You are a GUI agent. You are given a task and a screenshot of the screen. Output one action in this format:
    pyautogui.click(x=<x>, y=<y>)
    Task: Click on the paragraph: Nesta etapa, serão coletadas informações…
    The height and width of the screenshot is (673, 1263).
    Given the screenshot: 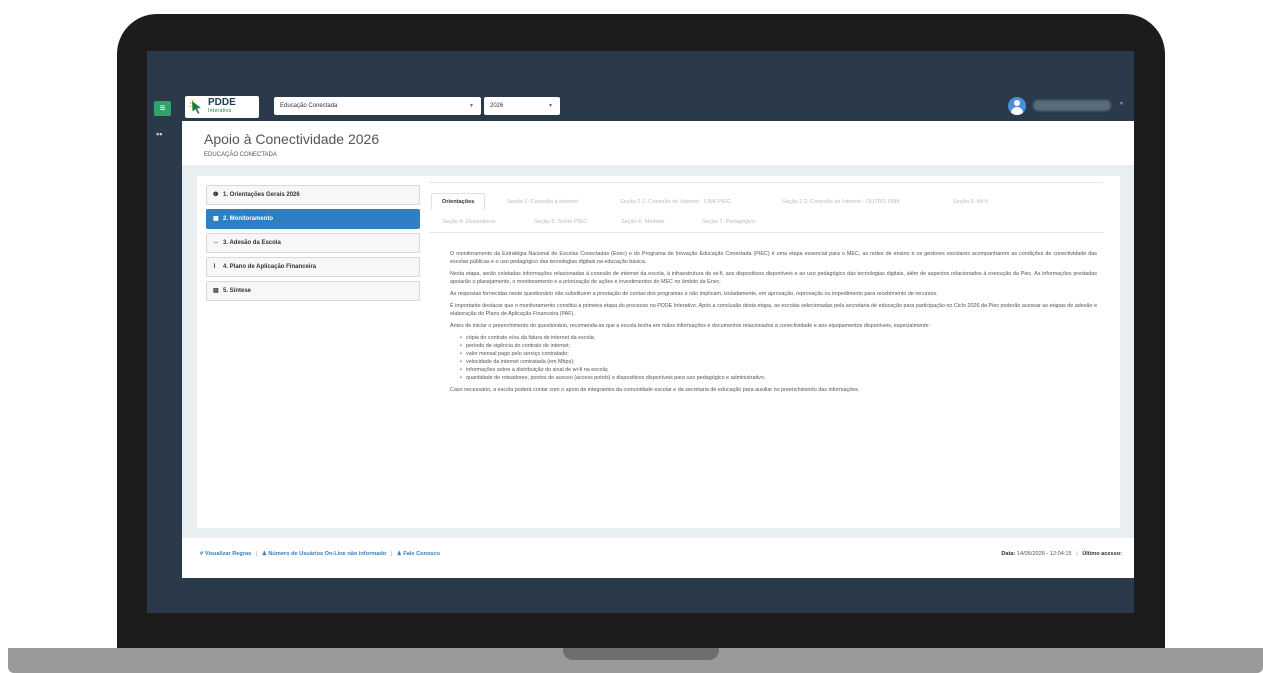 What is the action you would take?
    pyautogui.click(x=773, y=278)
    